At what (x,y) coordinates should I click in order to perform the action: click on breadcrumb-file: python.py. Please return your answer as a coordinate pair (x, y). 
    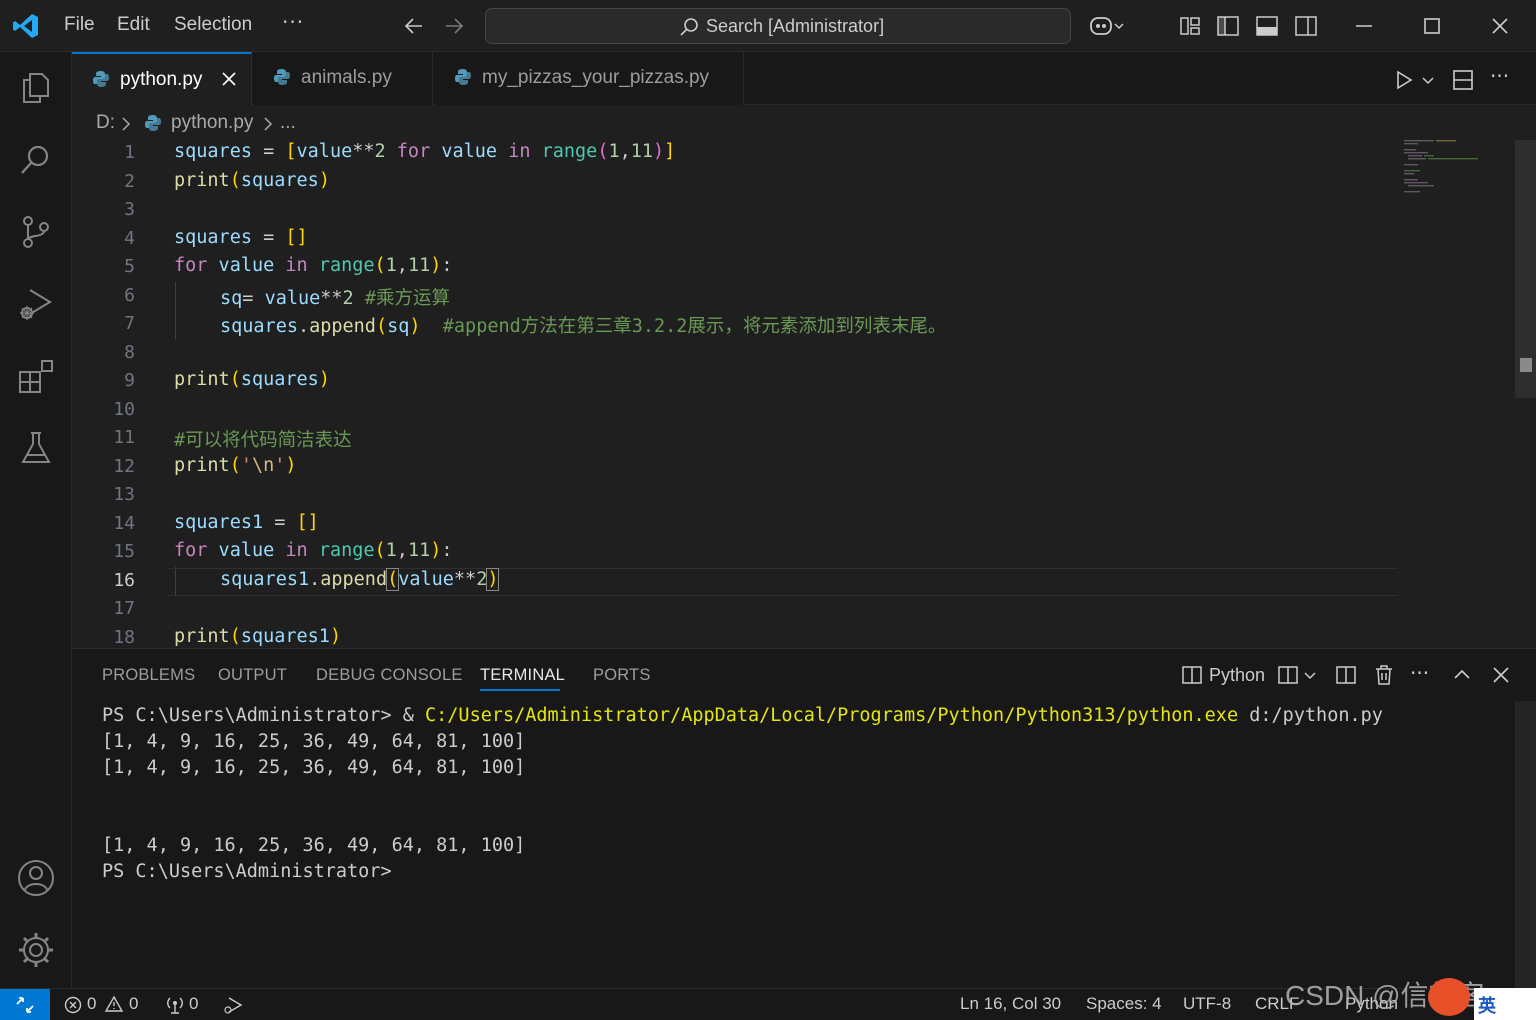
    Looking at the image, I should click on (212, 123).